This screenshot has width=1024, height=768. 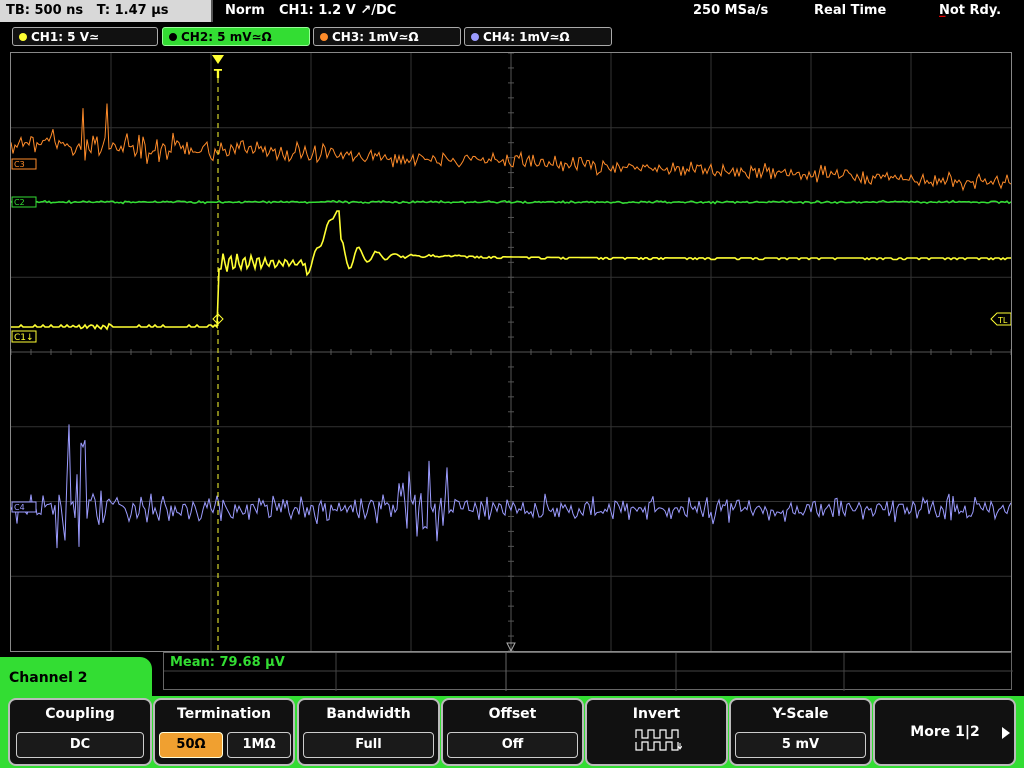 I want to click on yscale-softkey: Y-Scale 5 mV, so click(x=800, y=732).